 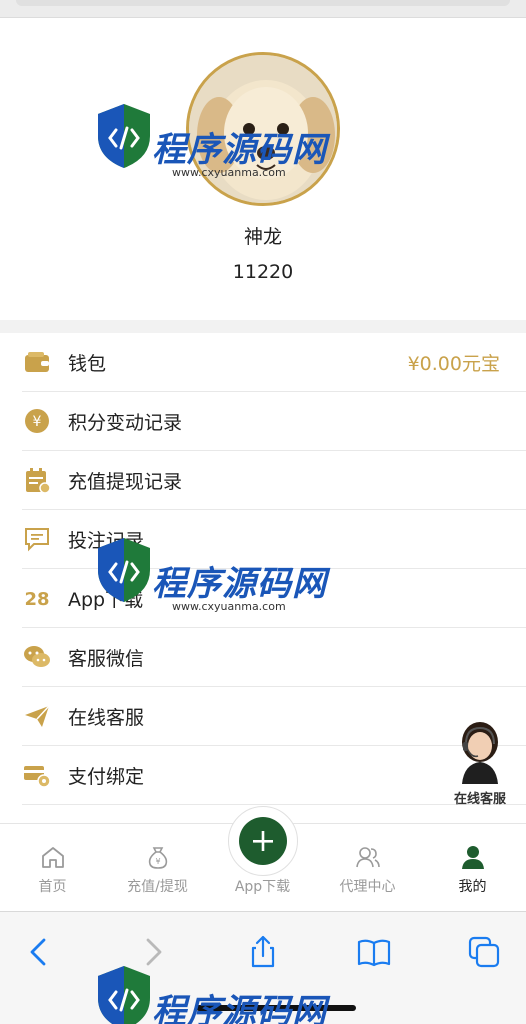 What do you see at coordinates (125, 482) in the screenshot?
I see `menu-item-label: 充值提现记录` at bounding box center [125, 482].